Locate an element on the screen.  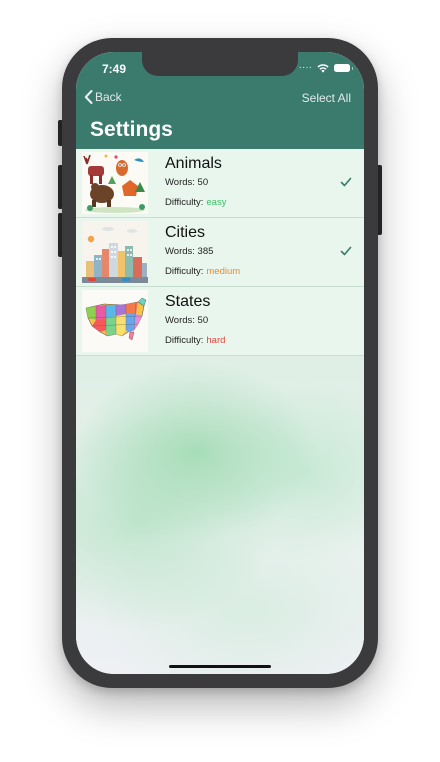
chevron-left-icon is located at coordinates (88, 97).